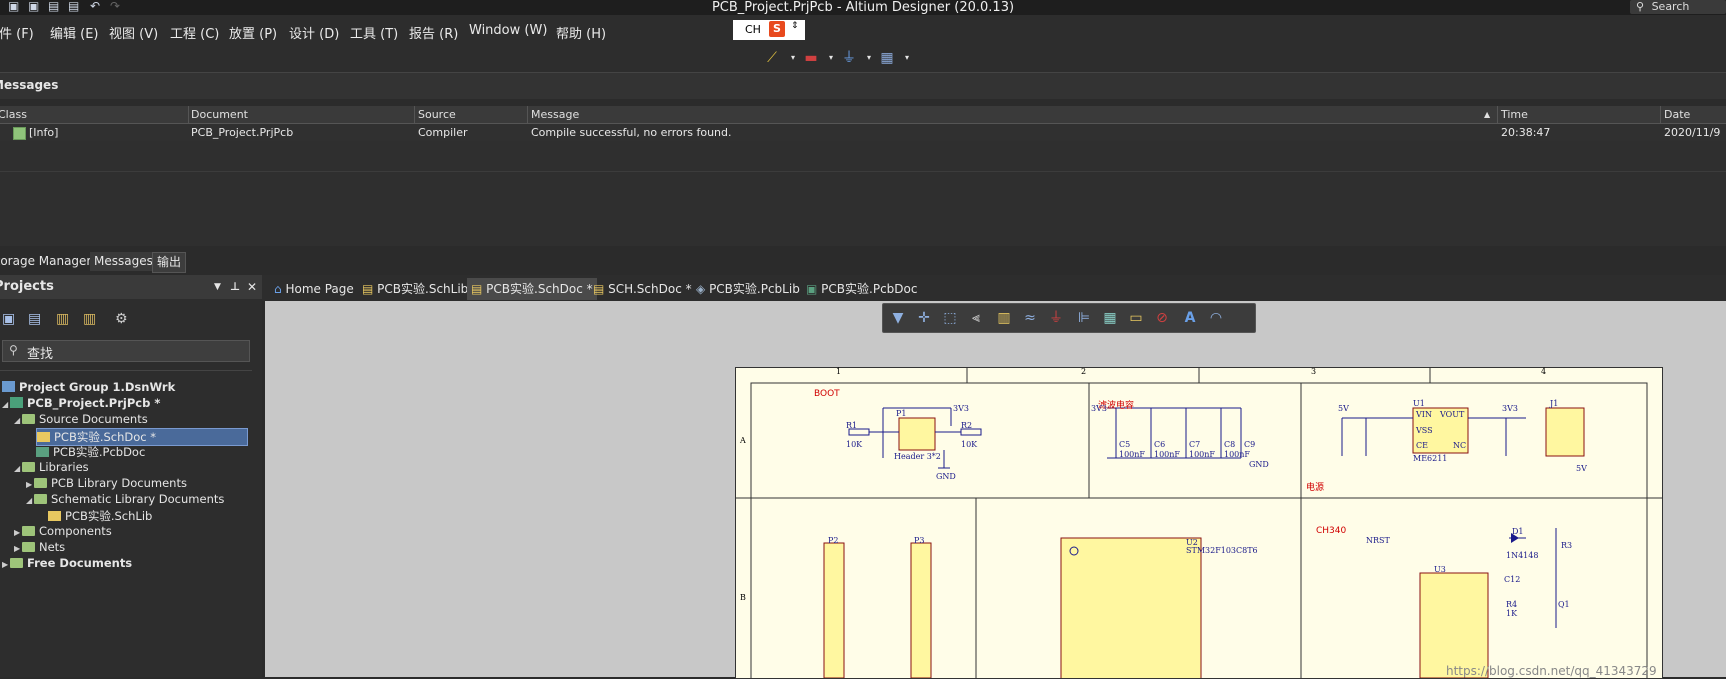  I want to click on project-options-icon: ▥, so click(62, 319).